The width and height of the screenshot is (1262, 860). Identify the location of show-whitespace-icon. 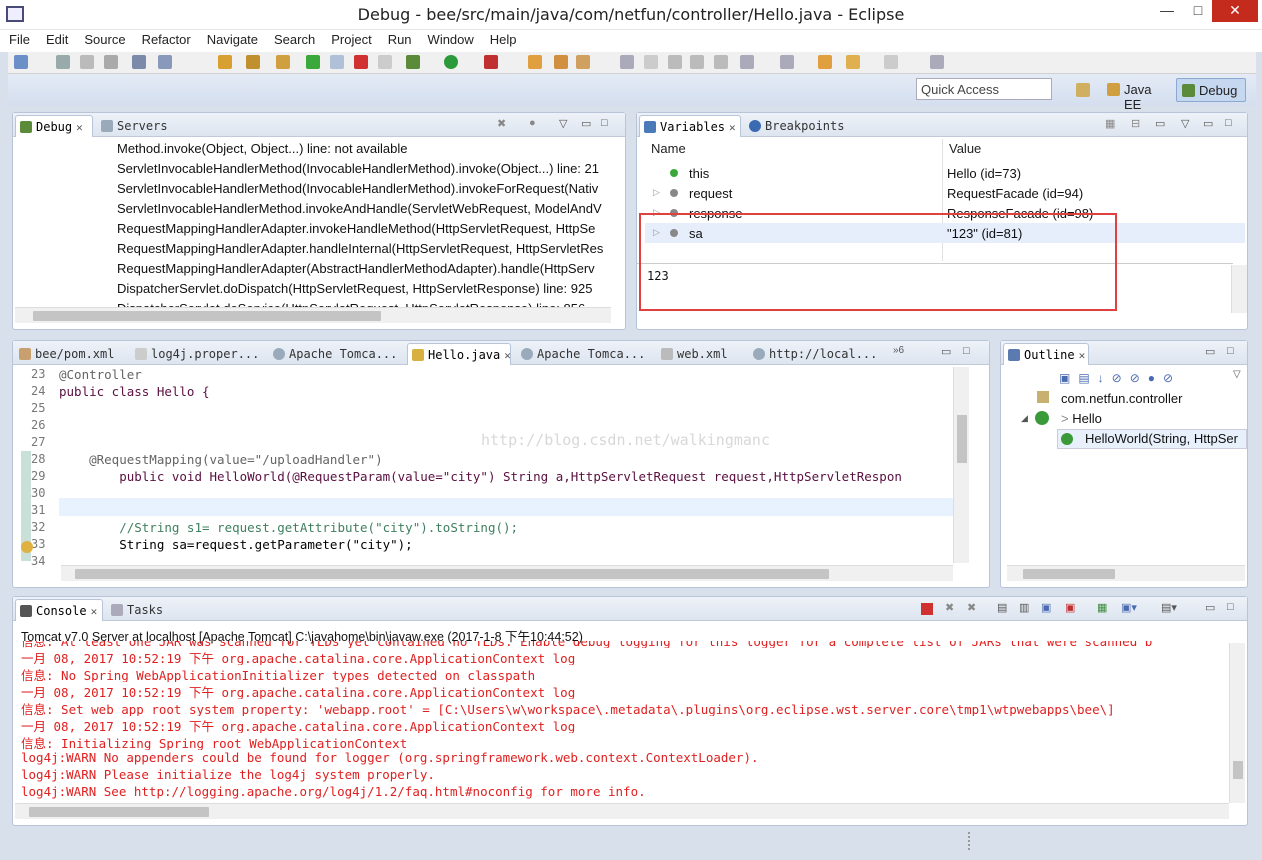
(697, 62).